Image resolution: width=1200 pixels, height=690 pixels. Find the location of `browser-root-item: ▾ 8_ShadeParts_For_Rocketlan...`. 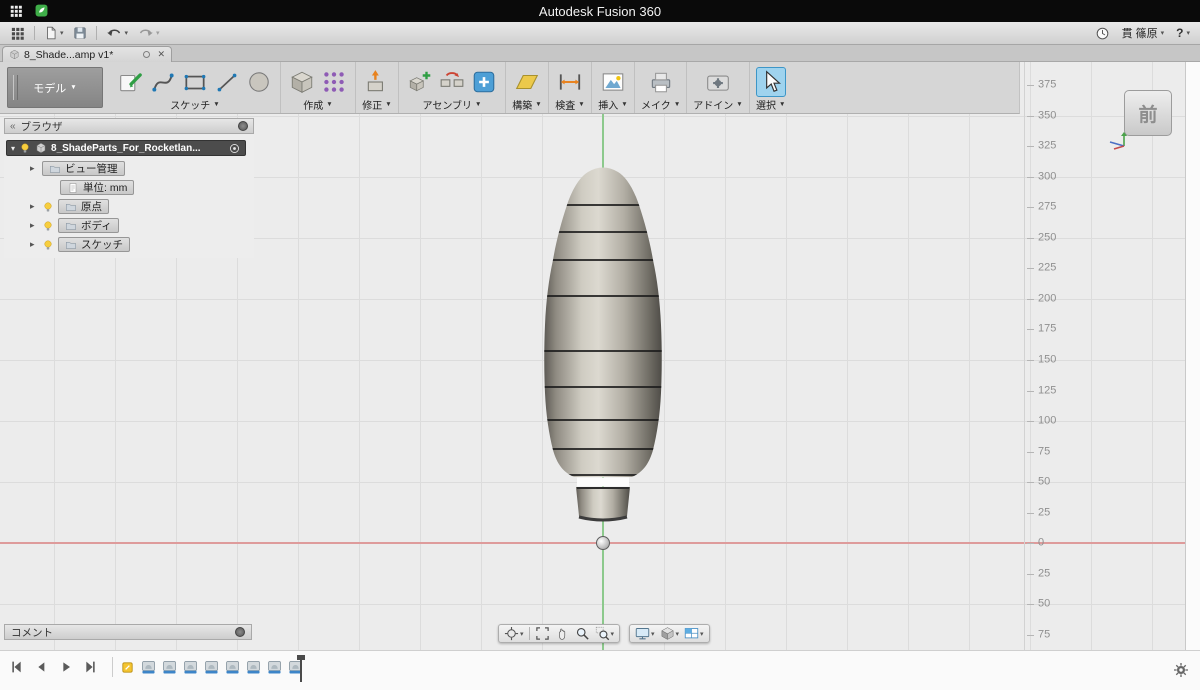

browser-root-item: ▾ 8_ShadeParts_For_Rocketlan... is located at coordinates (126, 148).